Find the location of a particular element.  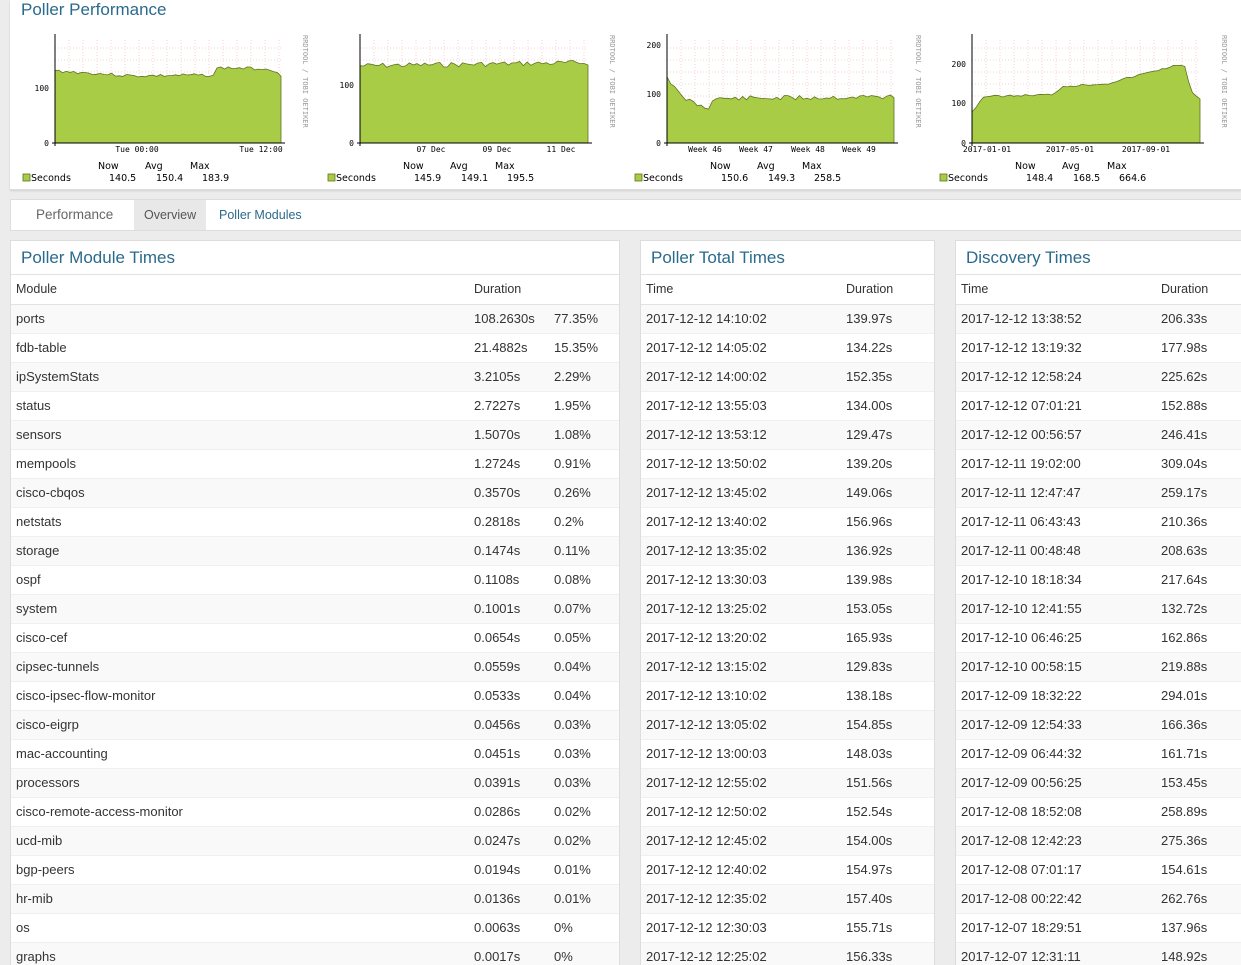

tab-overview: Overview is located at coordinates (170, 215).